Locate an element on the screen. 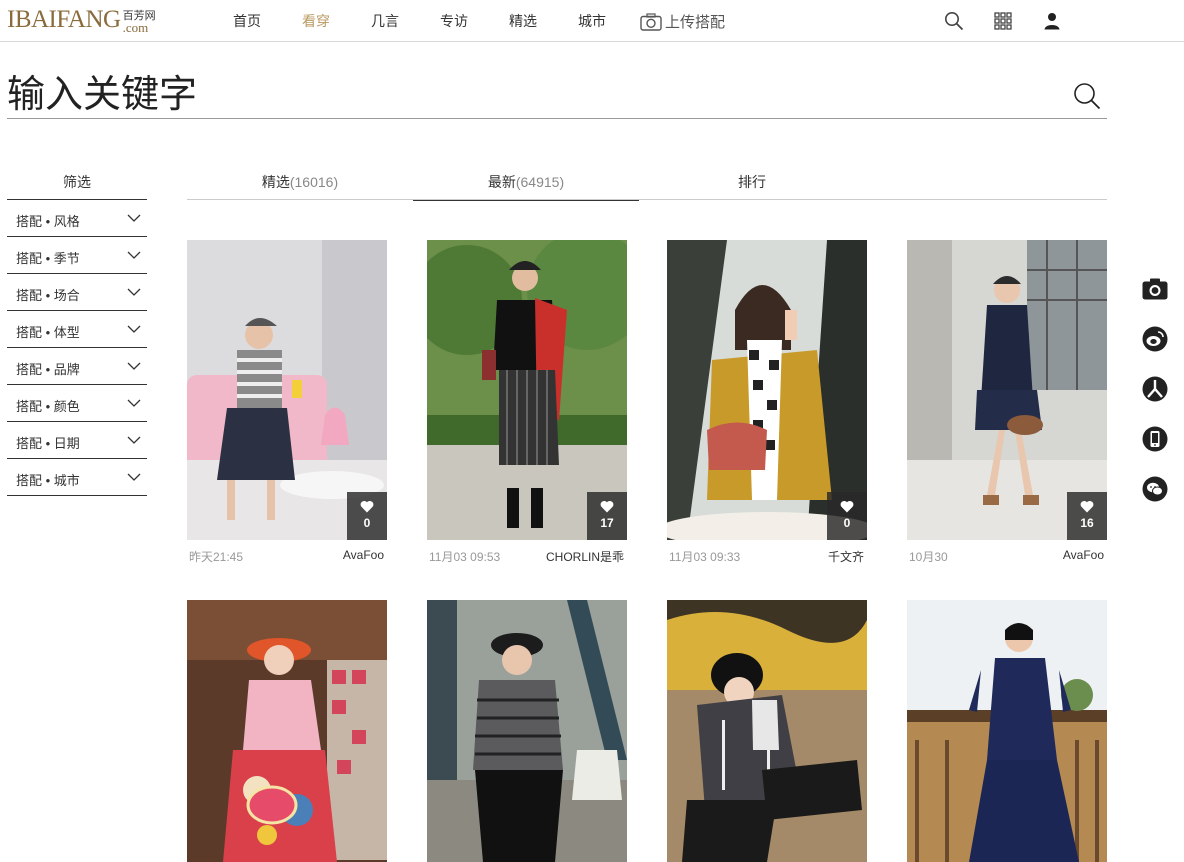 Image resolution: width=1184 pixels, height=862 pixels. tab-ranking: 排行 is located at coordinates (752, 182).